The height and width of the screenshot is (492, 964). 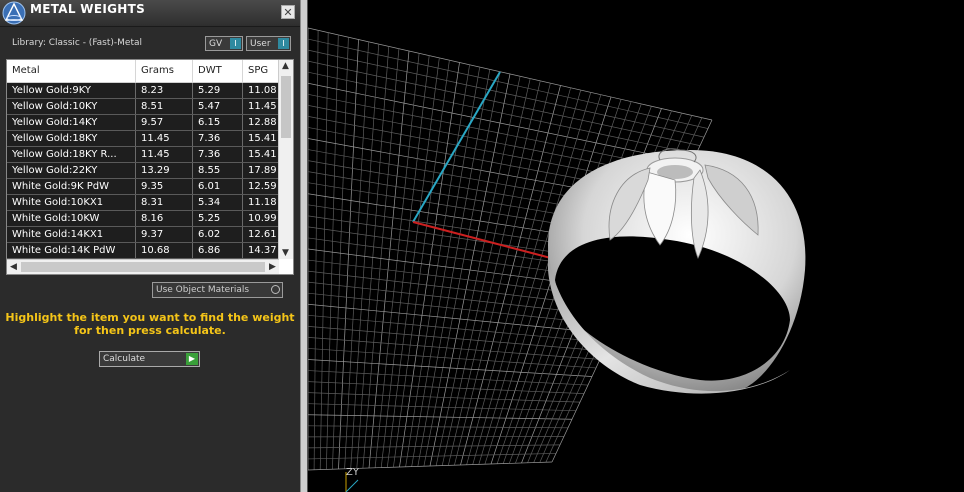 What do you see at coordinates (285, 159) in the screenshot?
I see `vertical-scrollbar: ▲ ▼` at bounding box center [285, 159].